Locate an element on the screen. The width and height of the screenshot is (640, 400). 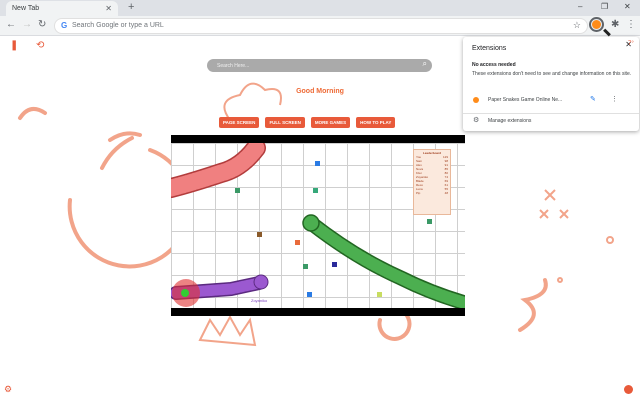
leaderboard-name: Pip is located at coordinates (418, 193).